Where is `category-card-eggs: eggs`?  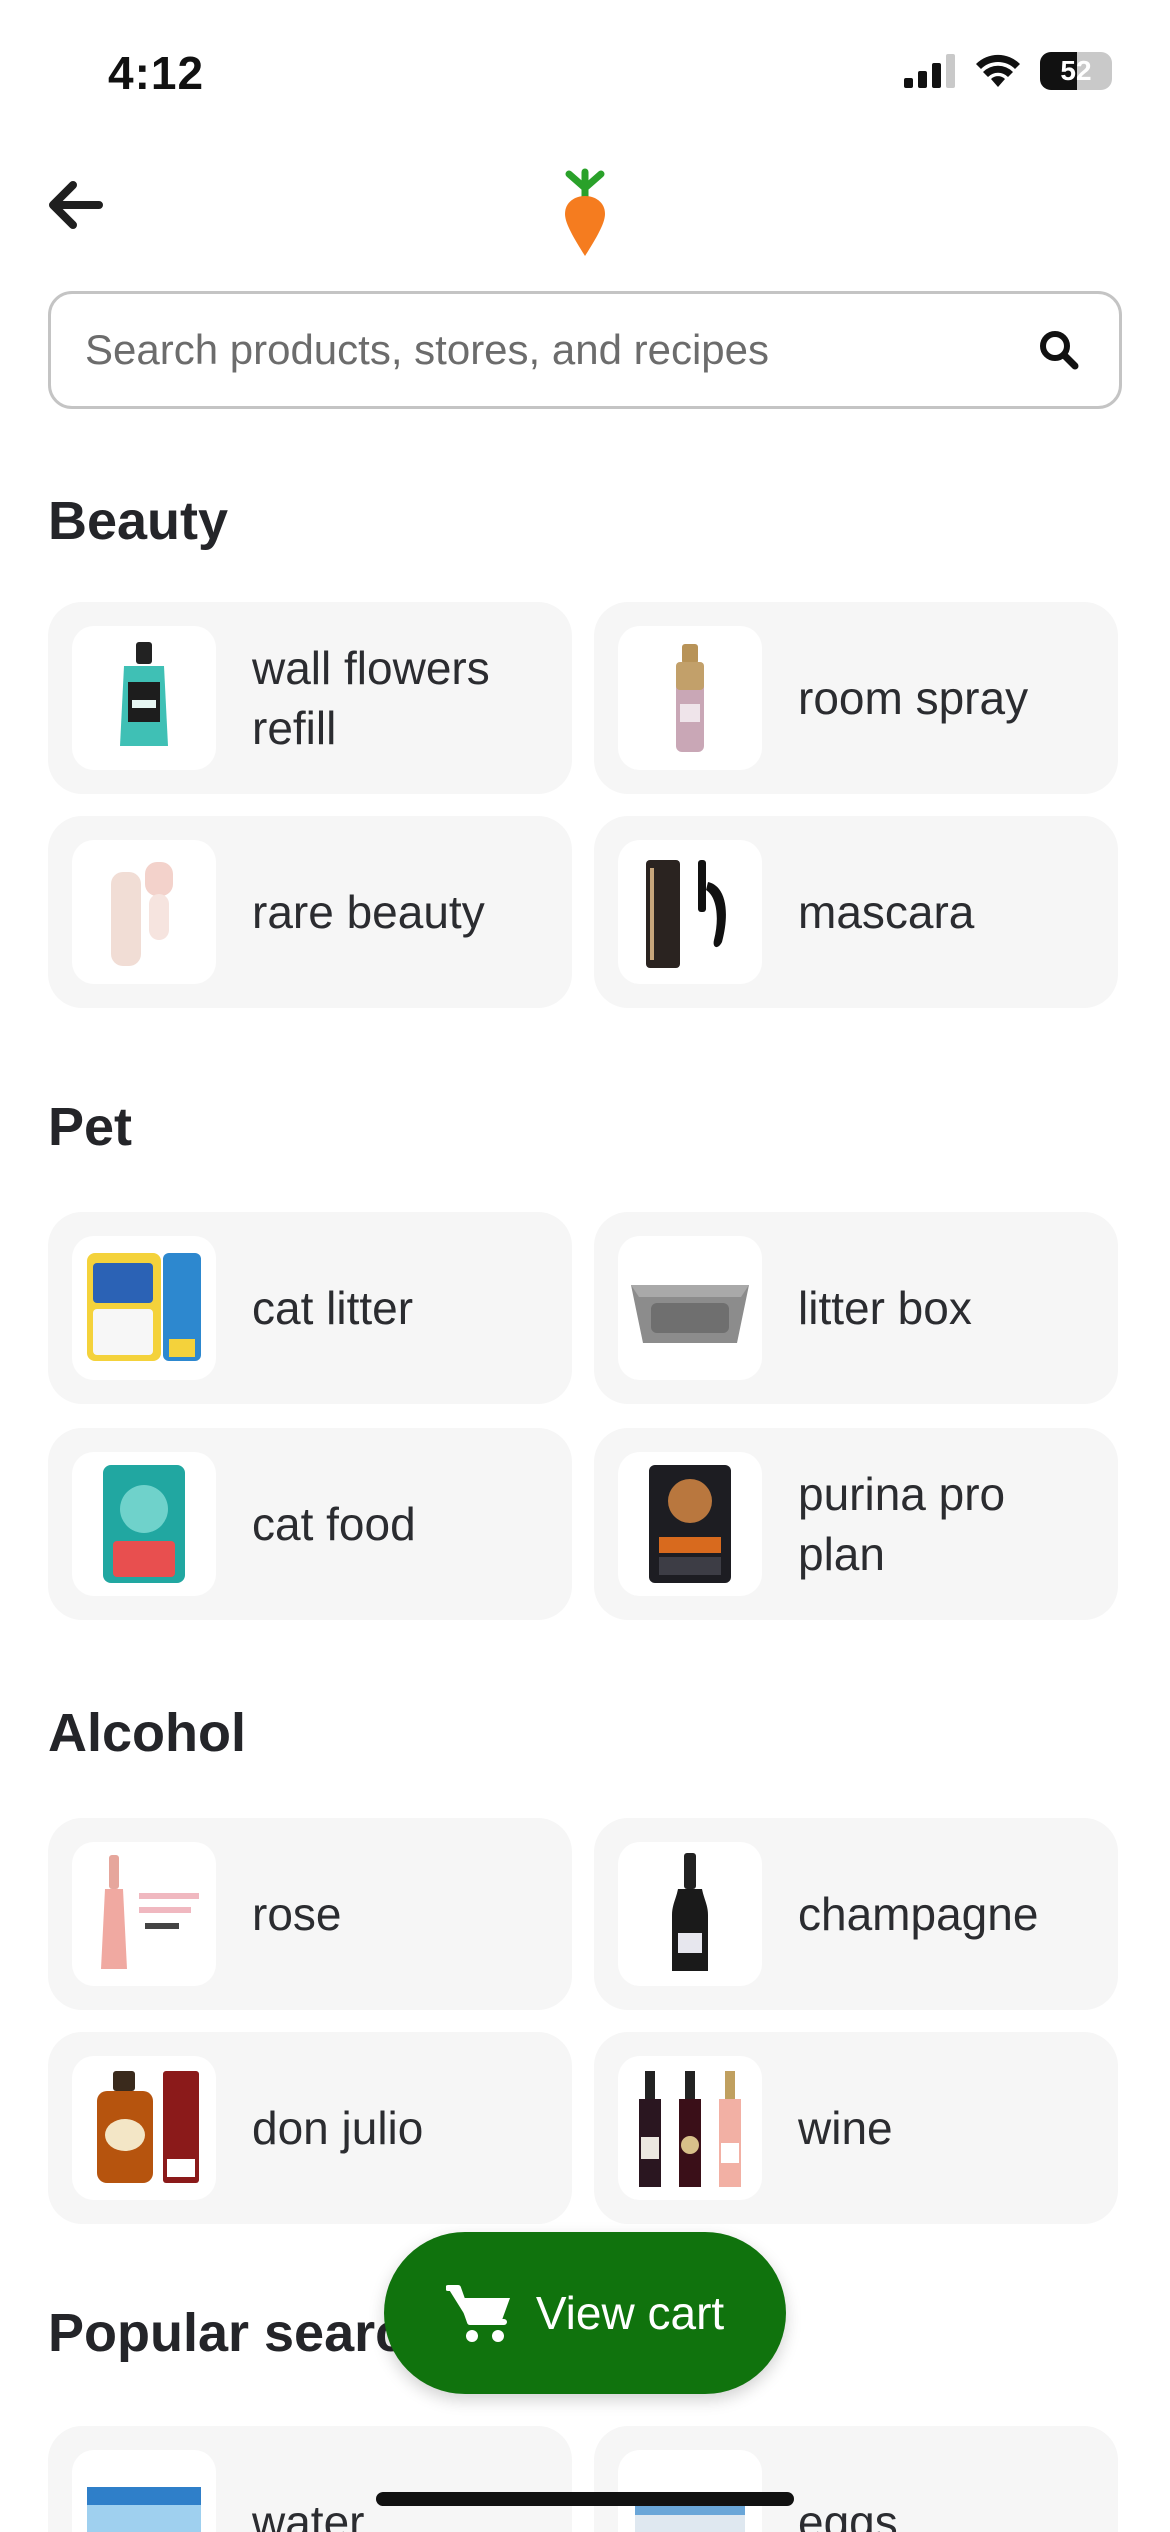 category-card-eggs: eggs is located at coordinates (856, 2479).